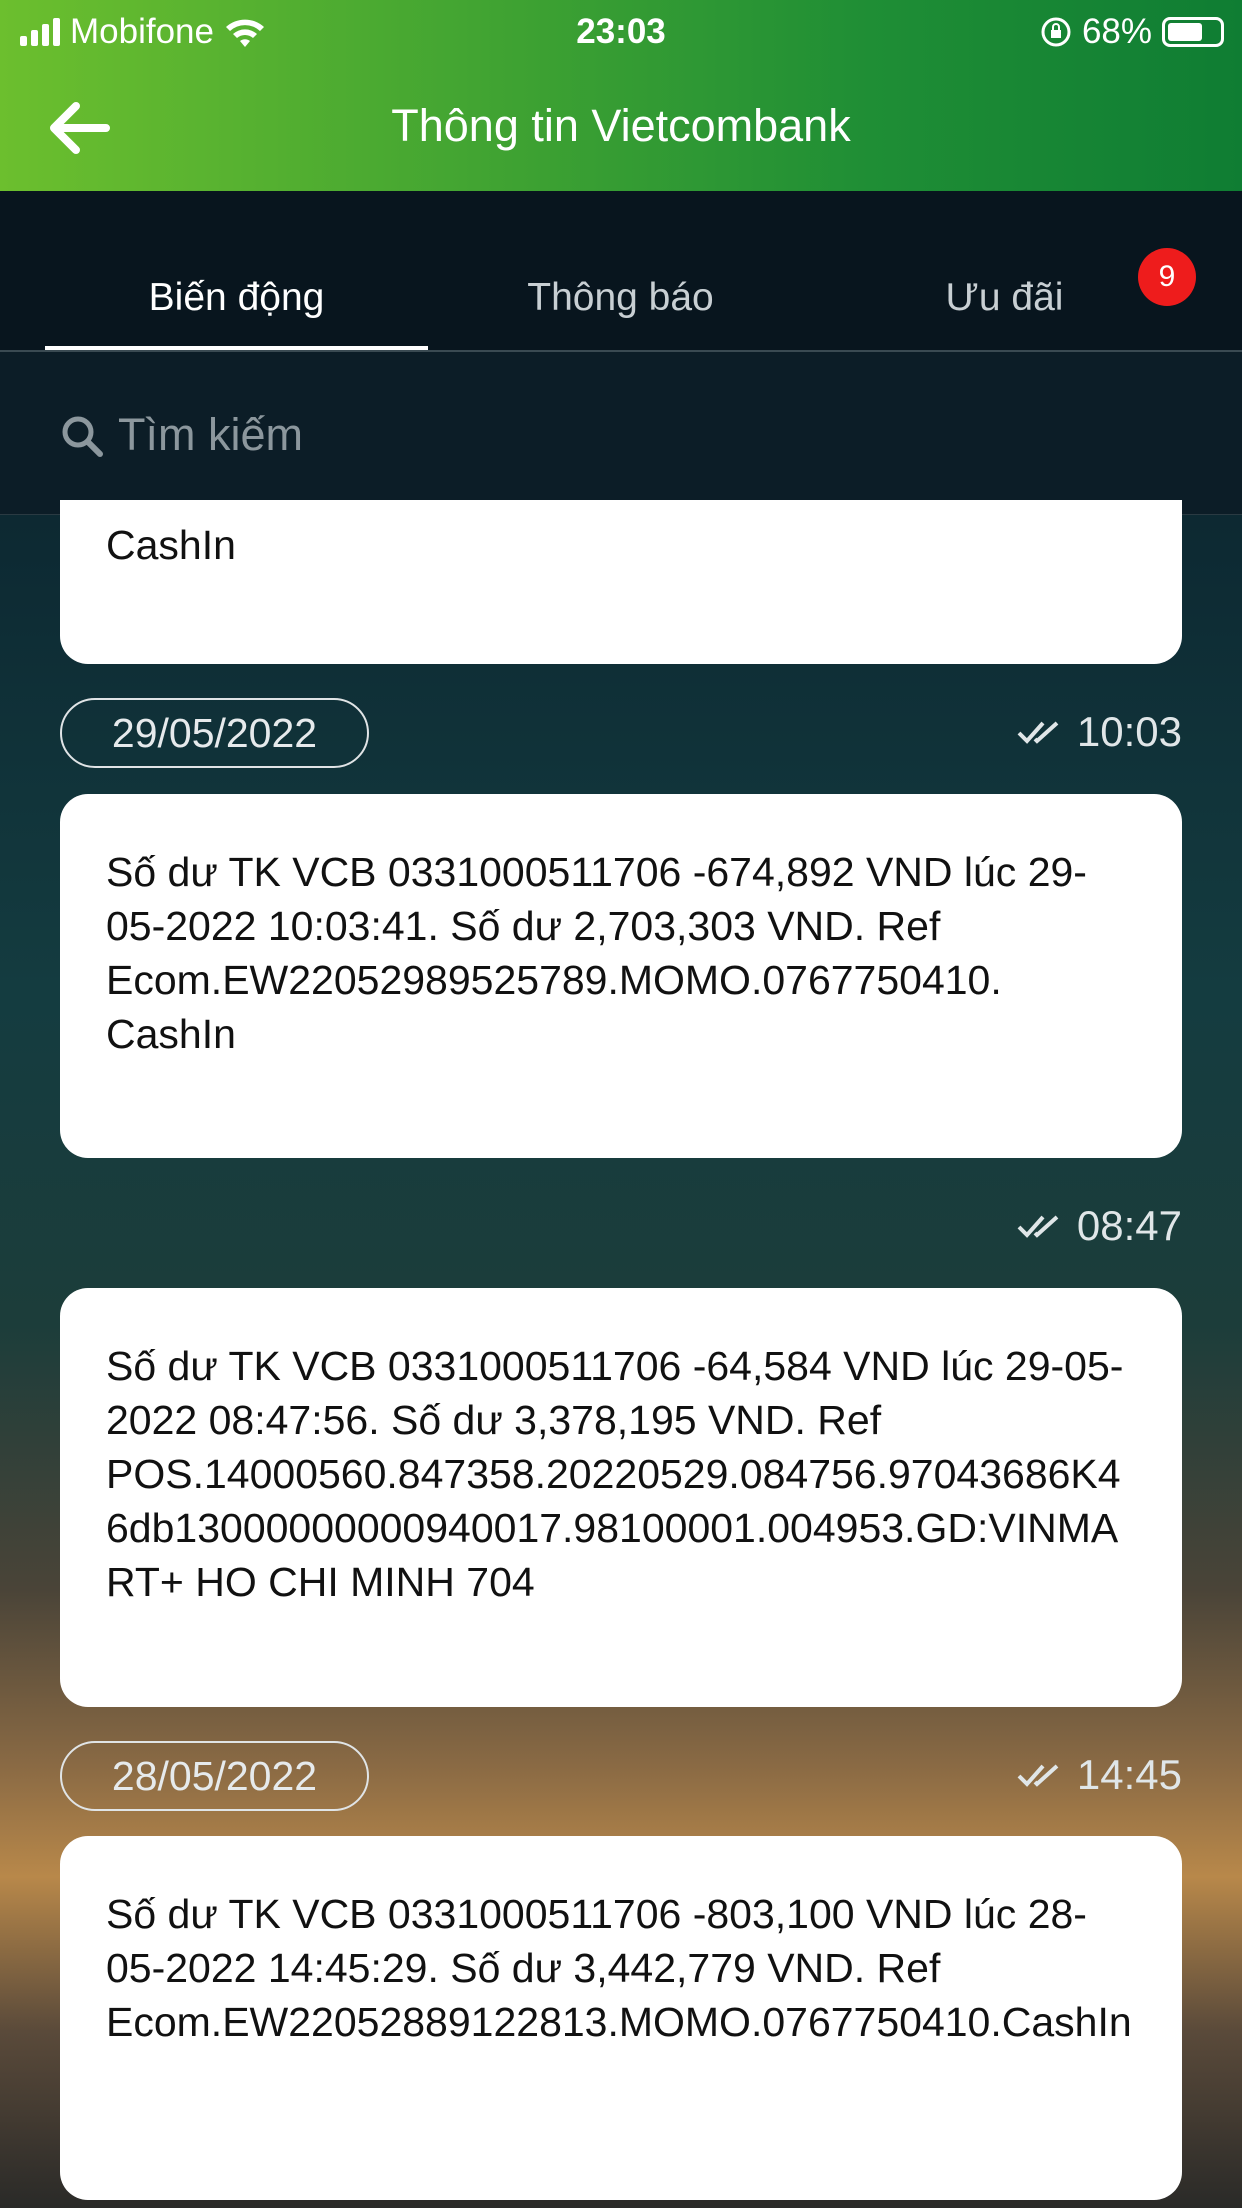  Describe the element at coordinates (1056, 32) in the screenshot. I see `rotation-lock-icon` at that location.